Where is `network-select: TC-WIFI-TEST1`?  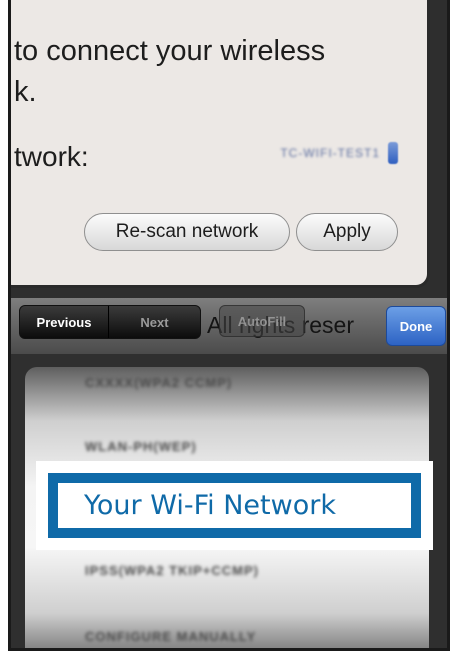
network-select: TC-WIFI-TEST1 is located at coordinates (296, 153).